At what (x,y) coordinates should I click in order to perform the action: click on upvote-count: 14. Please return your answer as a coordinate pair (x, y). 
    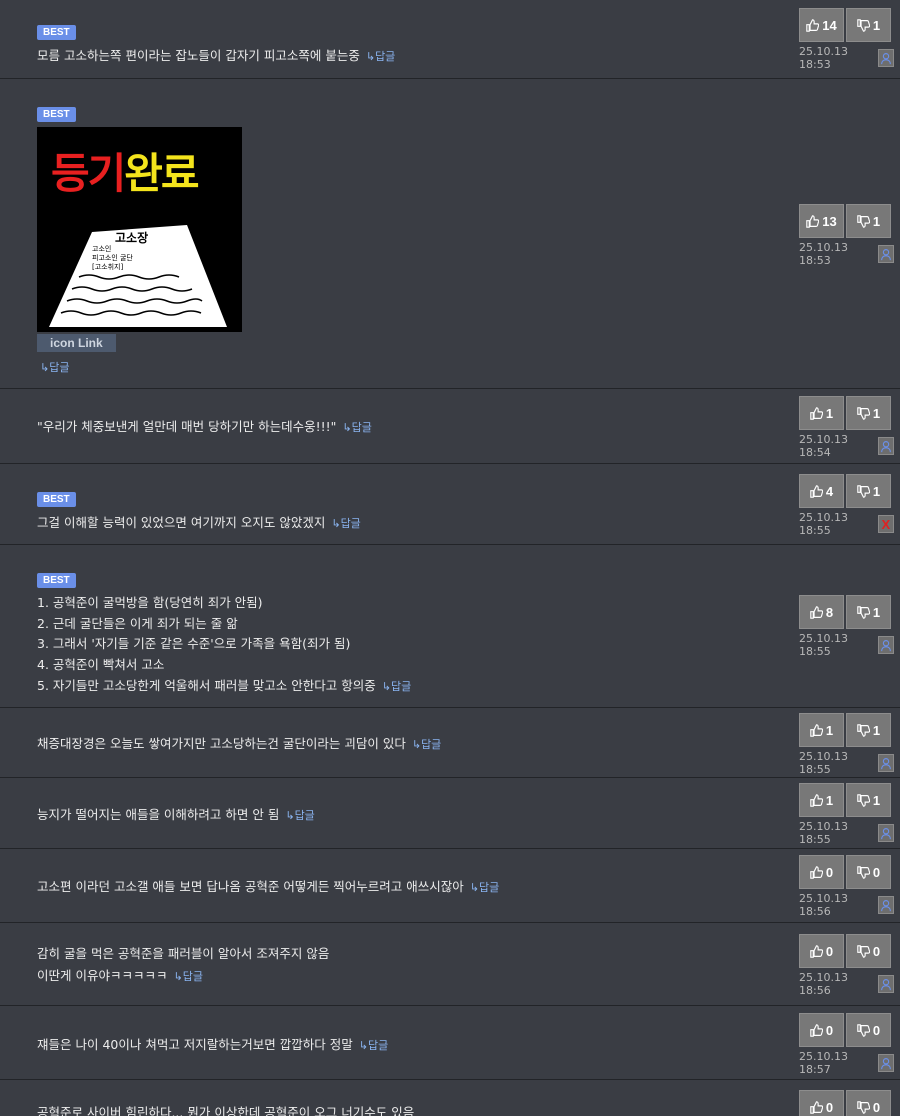
    Looking at the image, I should click on (829, 25).